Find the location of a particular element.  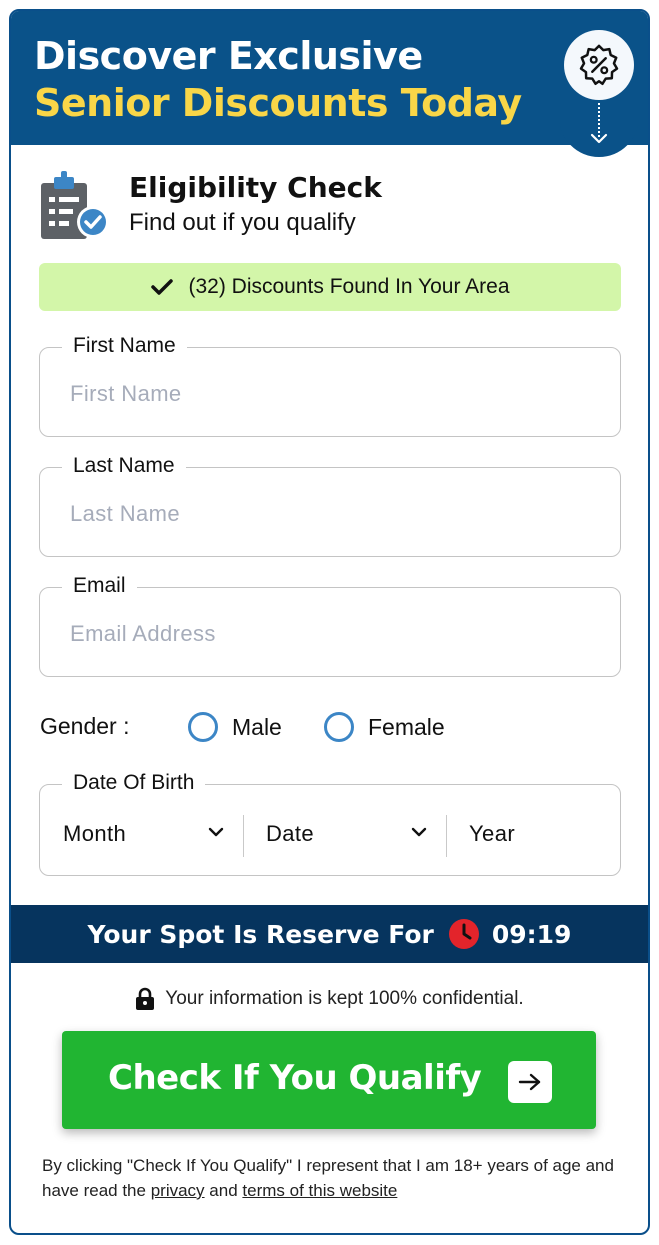

last-name-field: Last Name is located at coordinates (330, 505).